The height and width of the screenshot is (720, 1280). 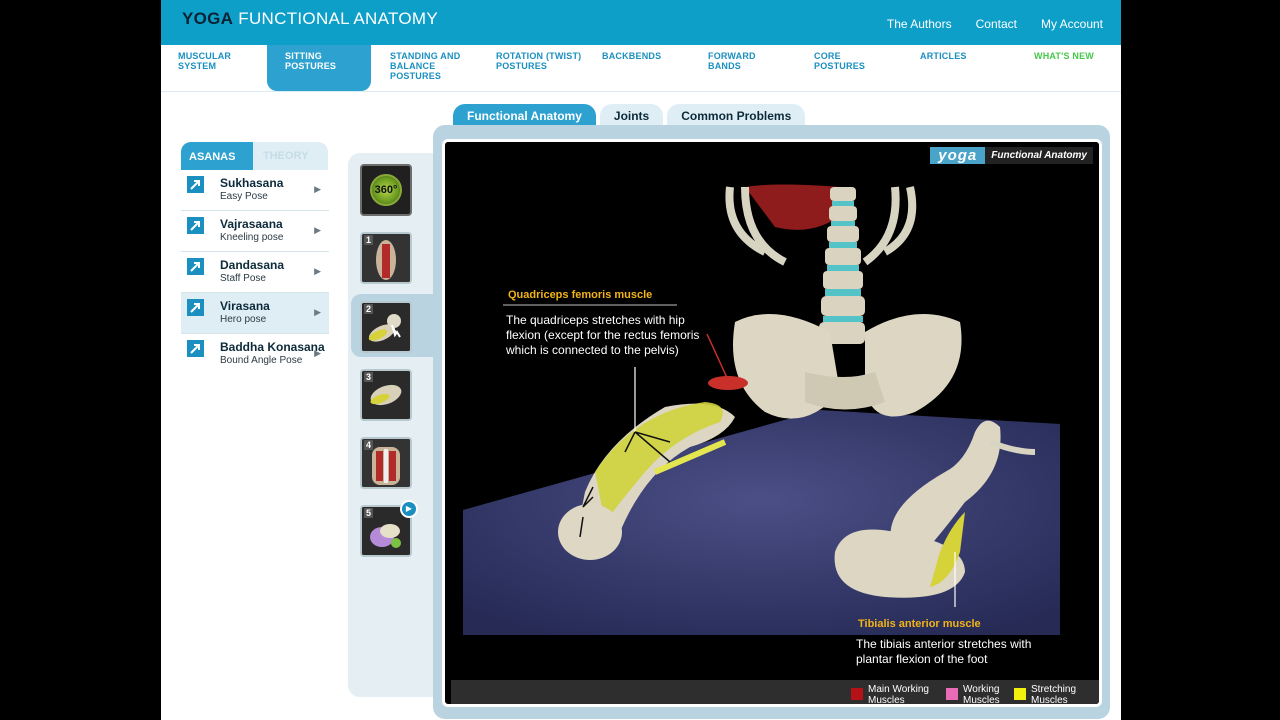 What do you see at coordinates (338, 18) in the screenshot?
I see `logo-text: FUNCTIONAL ANATOMY` at bounding box center [338, 18].